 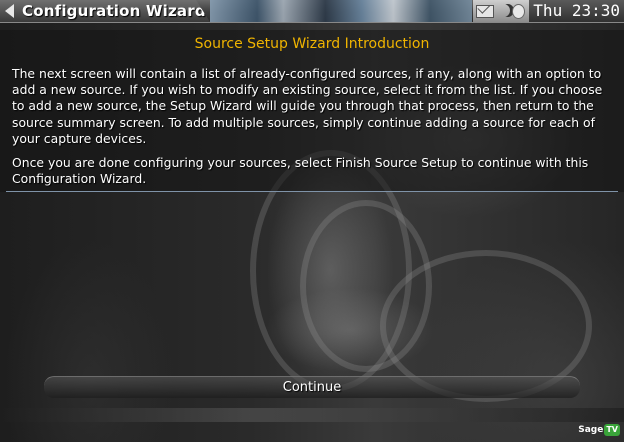 What do you see at coordinates (9, 11) in the screenshot?
I see `back-arrow-icon` at bounding box center [9, 11].